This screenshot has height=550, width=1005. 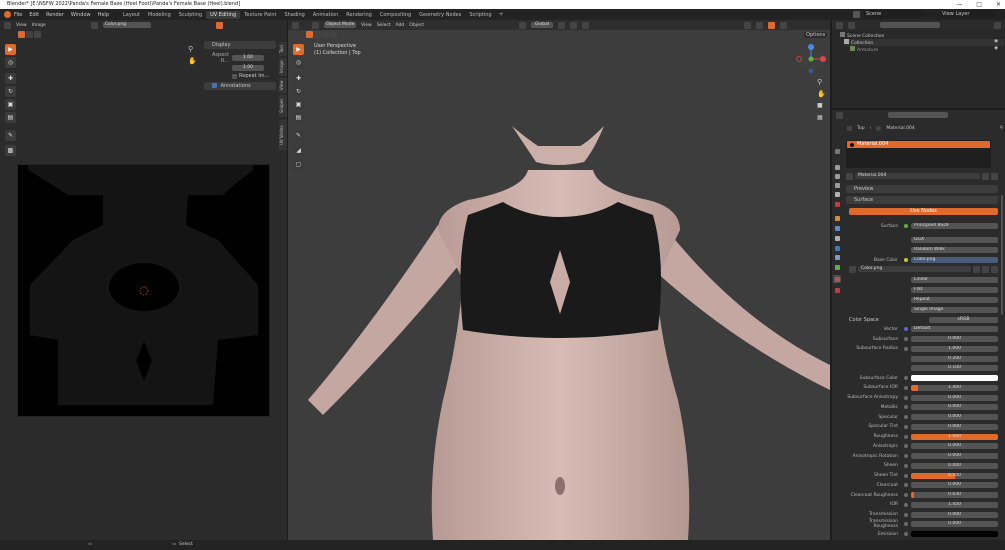 What do you see at coordinates (979, 4) in the screenshot?
I see `maximize-icon: □` at bounding box center [979, 4].